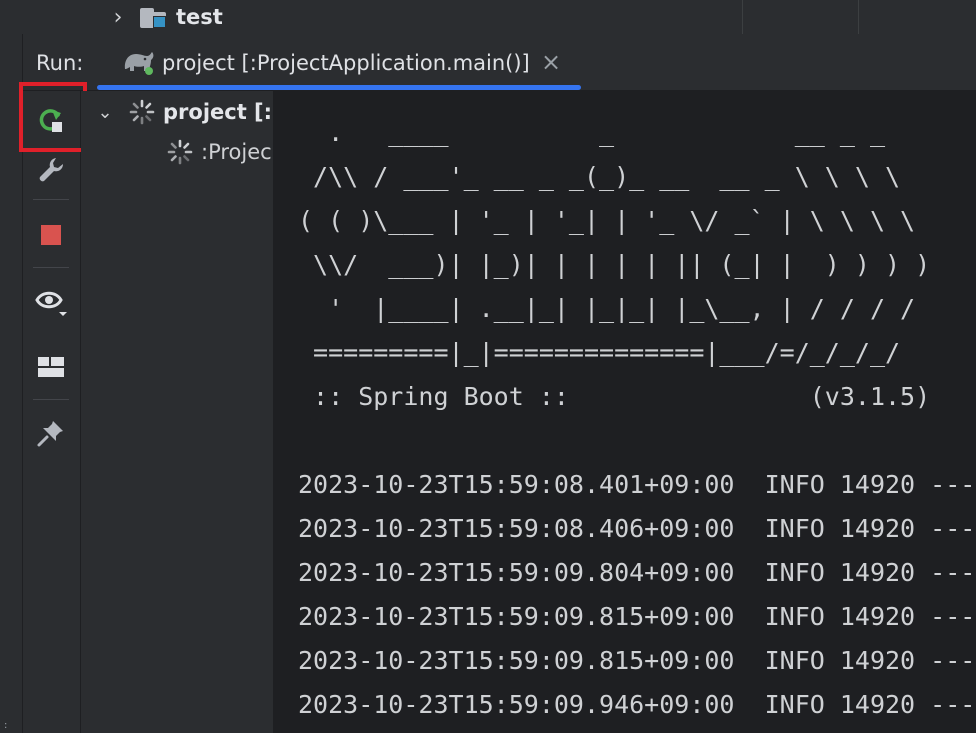 Image resolution: width=976 pixels, height=733 pixels. Describe the element at coordinates (138, 61) in the screenshot. I see `gradle-elephant-icon` at that location.